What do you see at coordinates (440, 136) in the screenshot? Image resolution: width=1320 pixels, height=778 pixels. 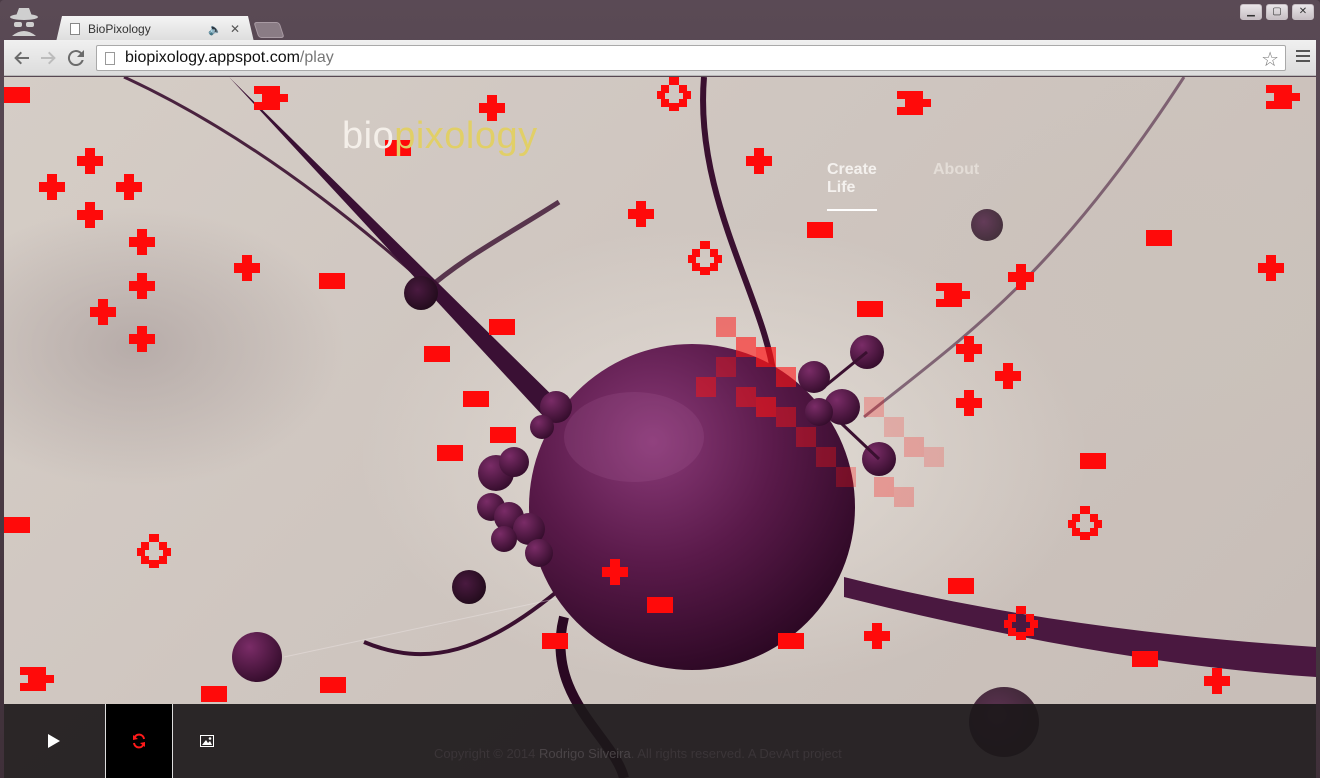 I see `site-logo: biopixology` at bounding box center [440, 136].